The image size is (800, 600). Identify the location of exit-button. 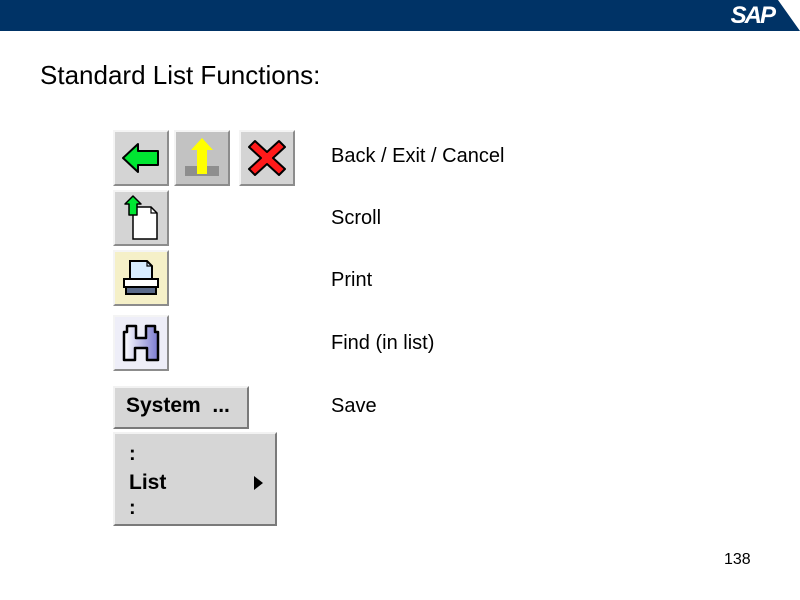
(202, 158).